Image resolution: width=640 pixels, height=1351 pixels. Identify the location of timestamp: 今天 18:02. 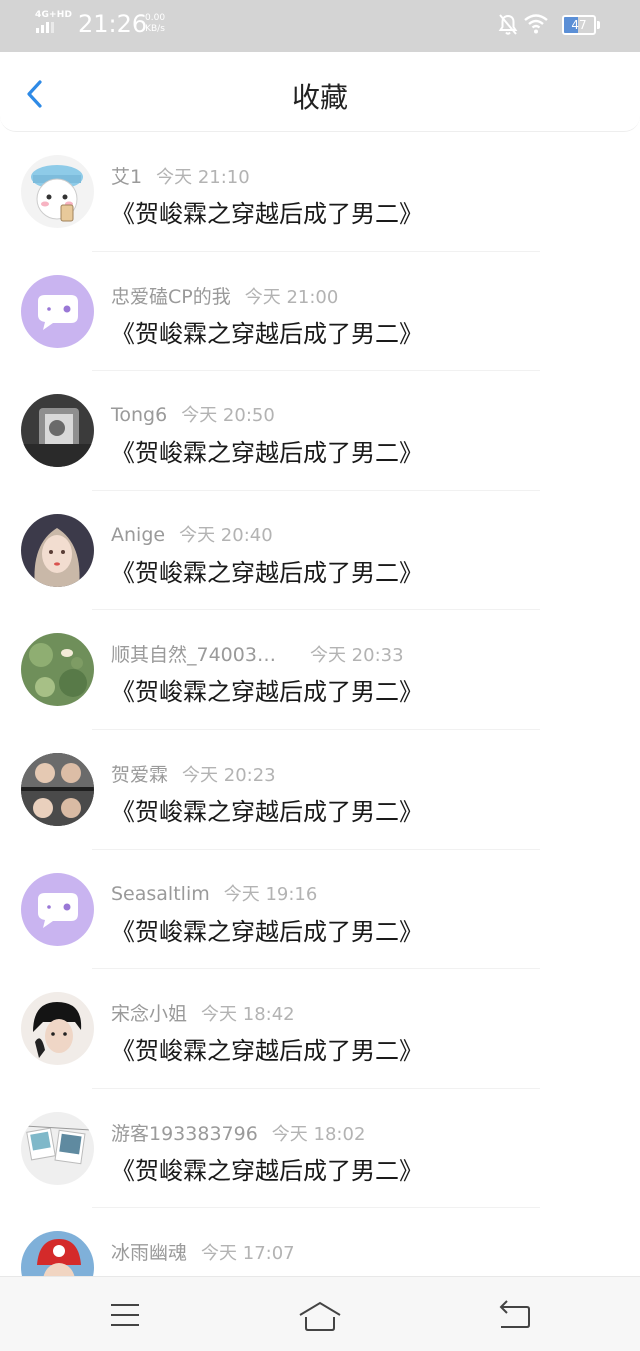
(318, 1134).